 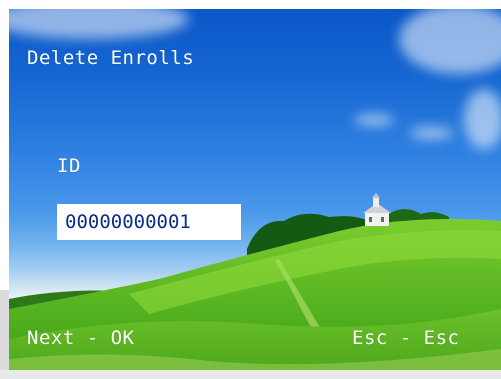 What do you see at coordinates (69, 166) in the screenshot?
I see `id-label: ID` at bounding box center [69, 166].